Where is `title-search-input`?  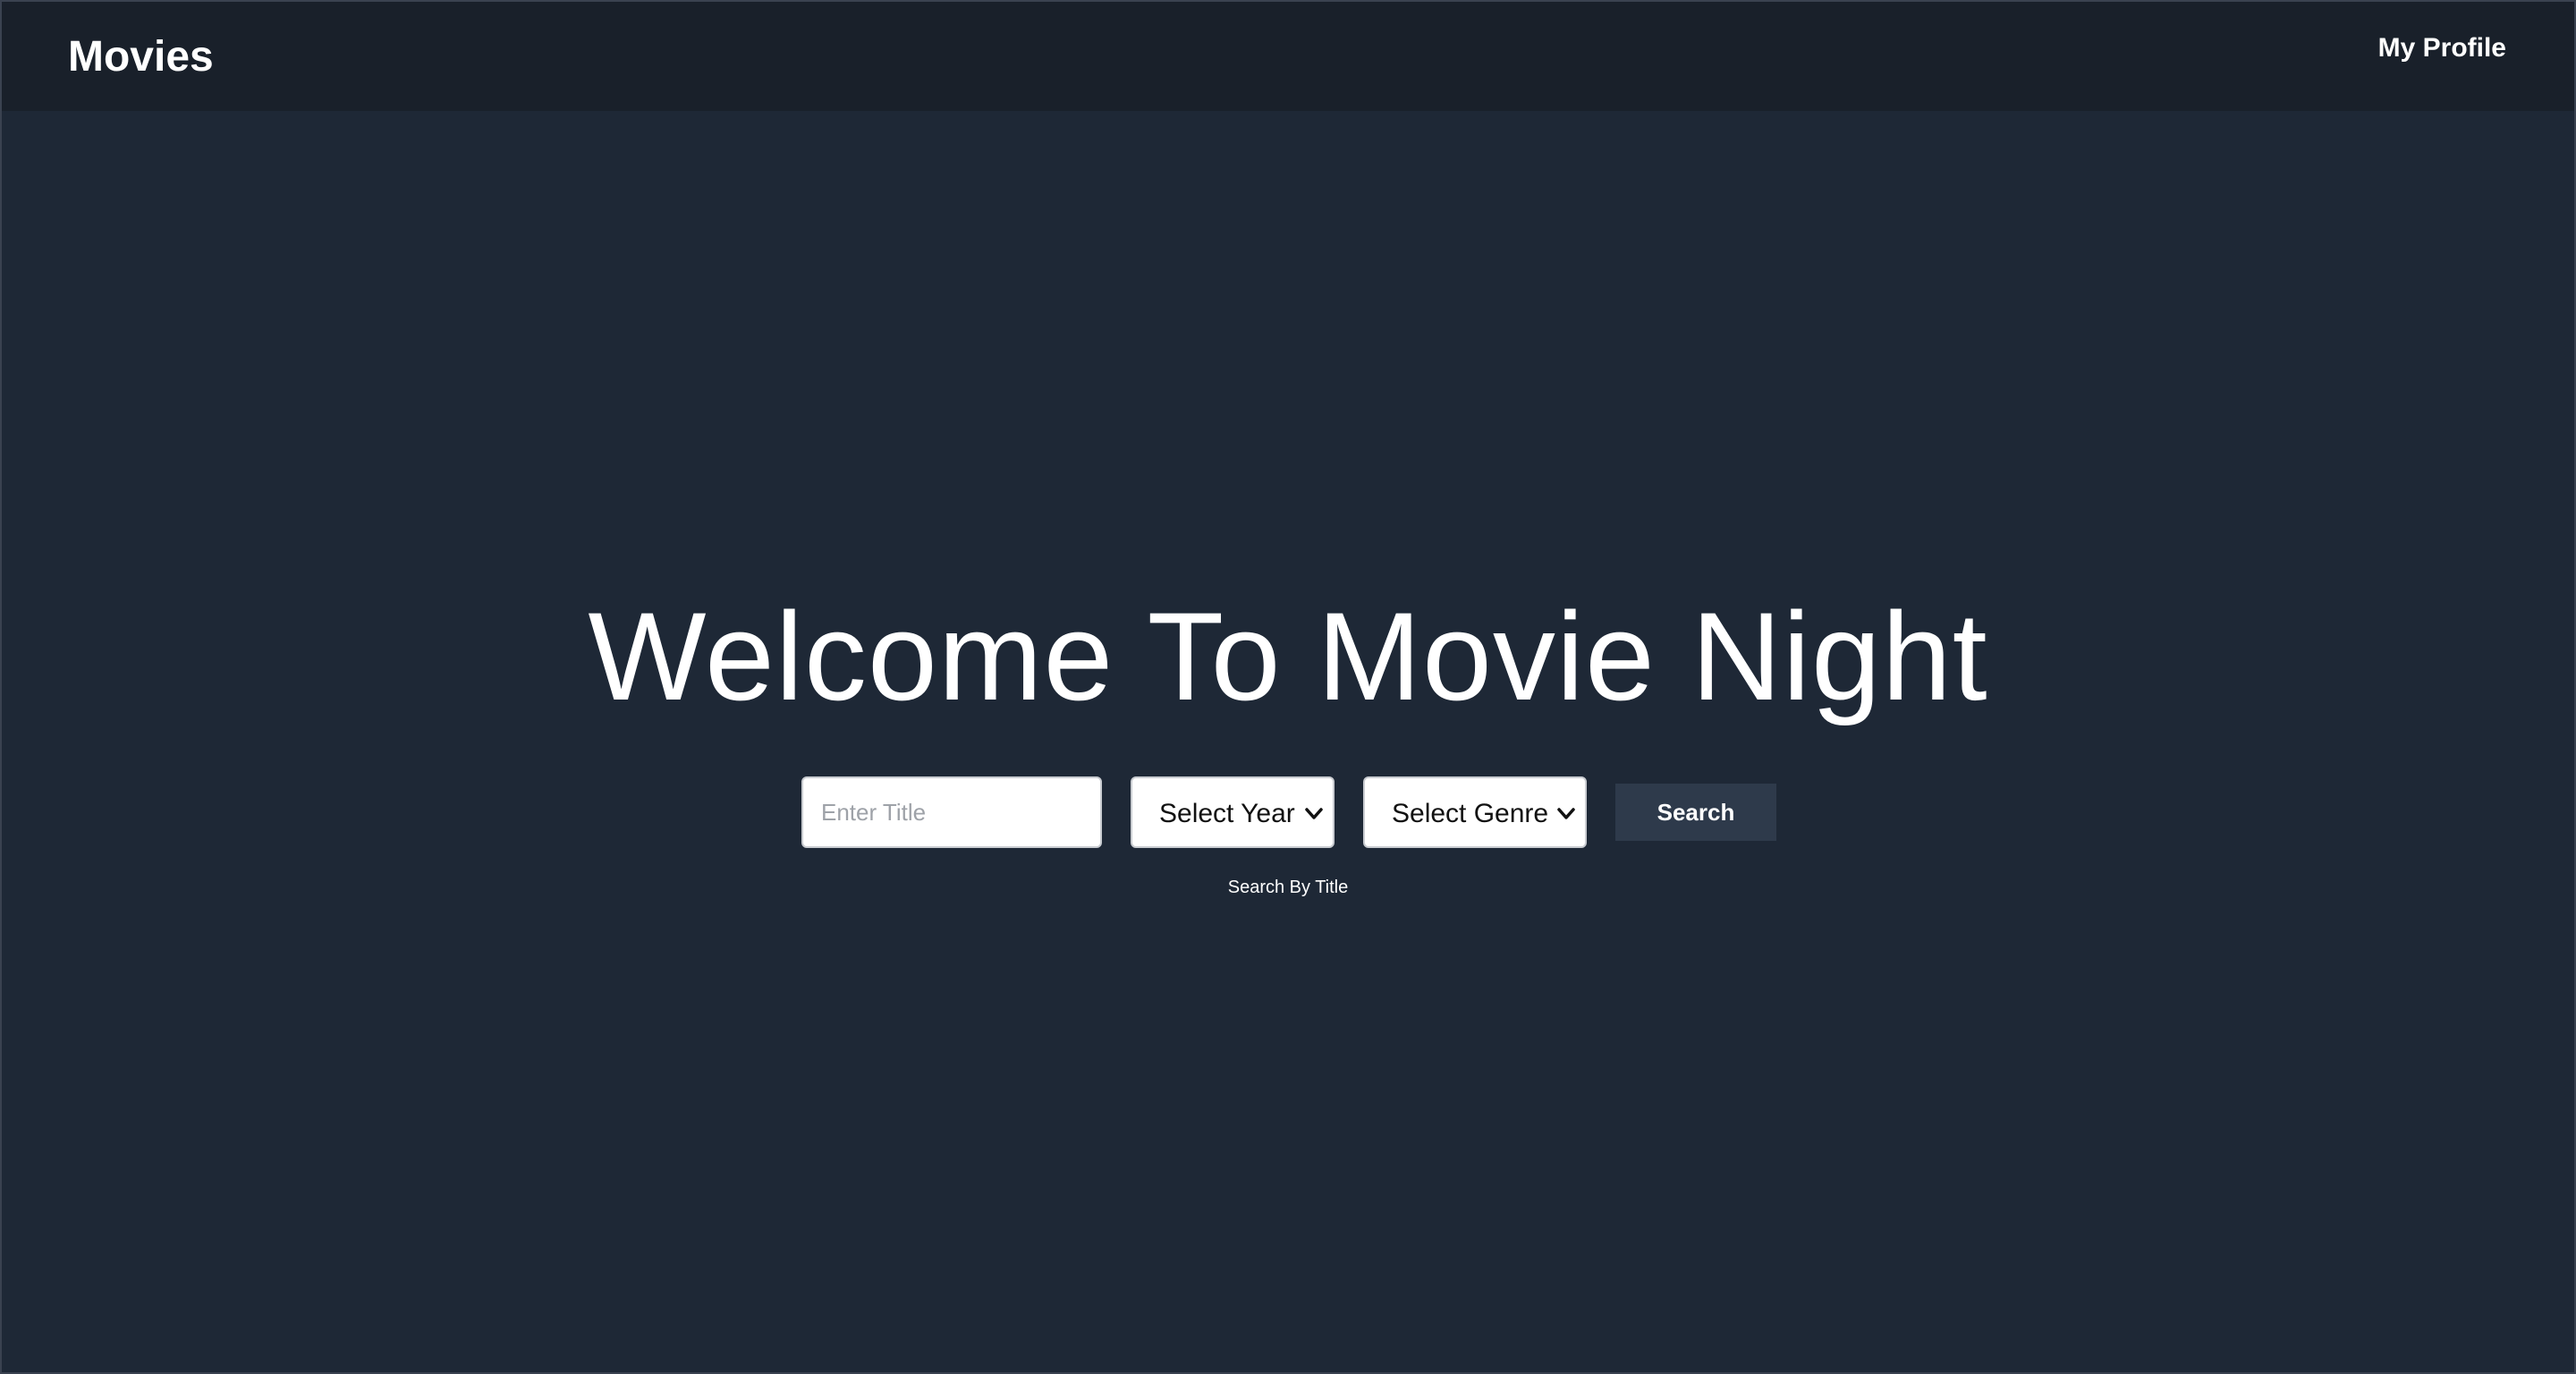 title-search-input is located at coordinates (951, 812).